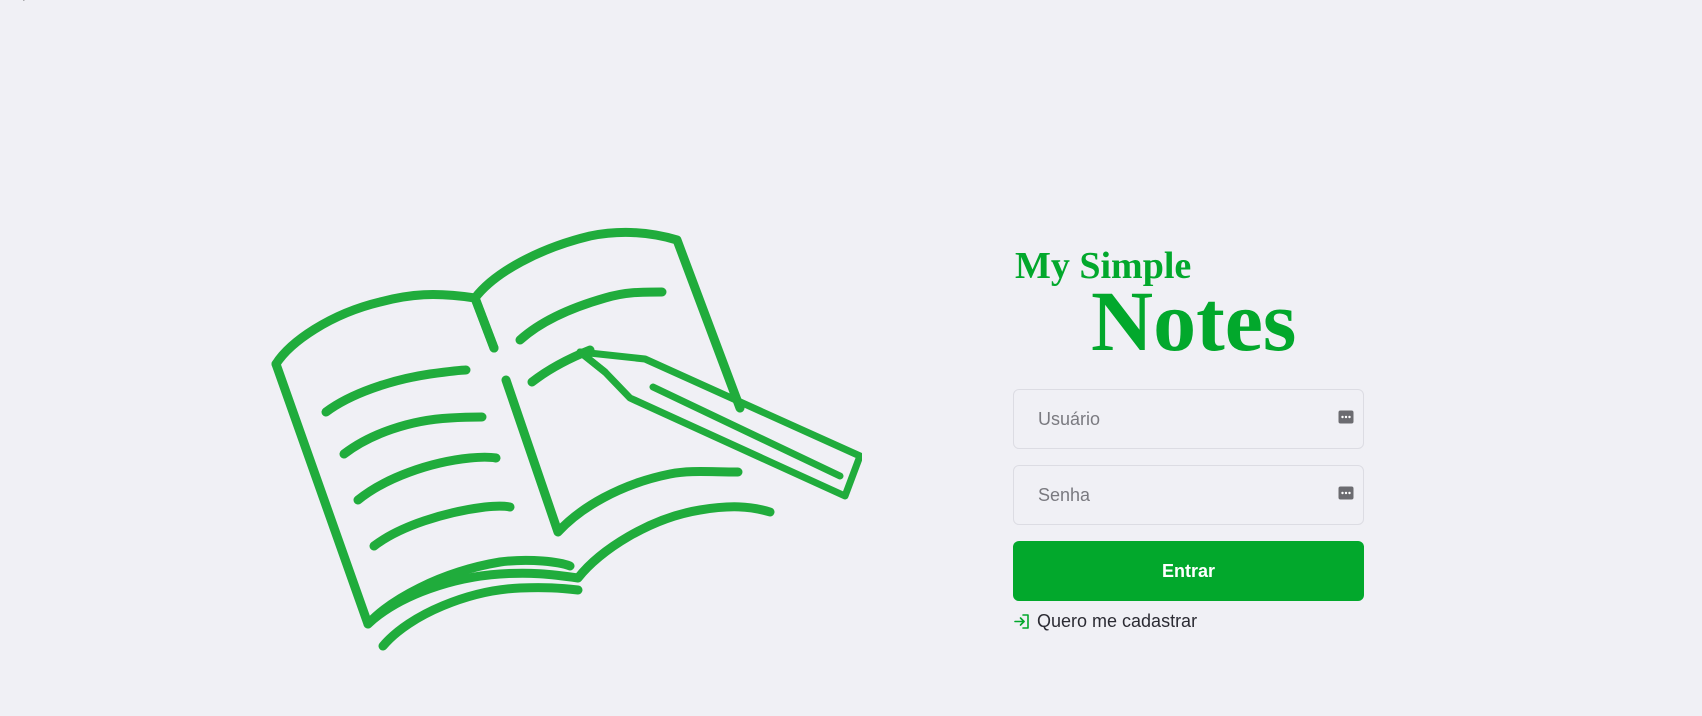 Image resolution: width=1702 pixels, height=716 pixels. Describe the element at coordinates (1193, 315) in the screenshot. I see `logo-line-2: Notes` at that location.